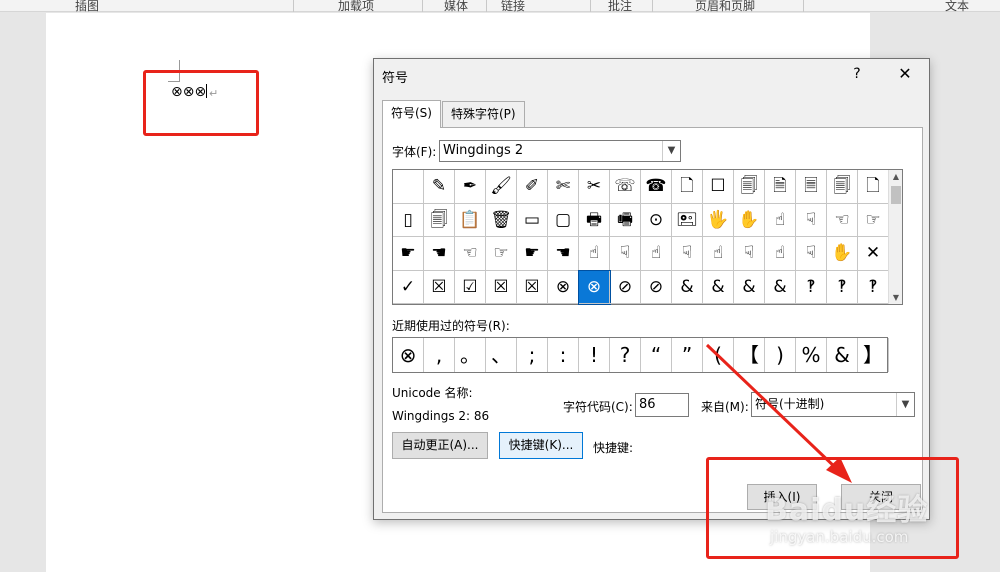 This screenshot has width=1000, height=572. Describe the element at coordinates (594, 355) in the screenshot. I see `recent-symbol-cell: !` at that location.